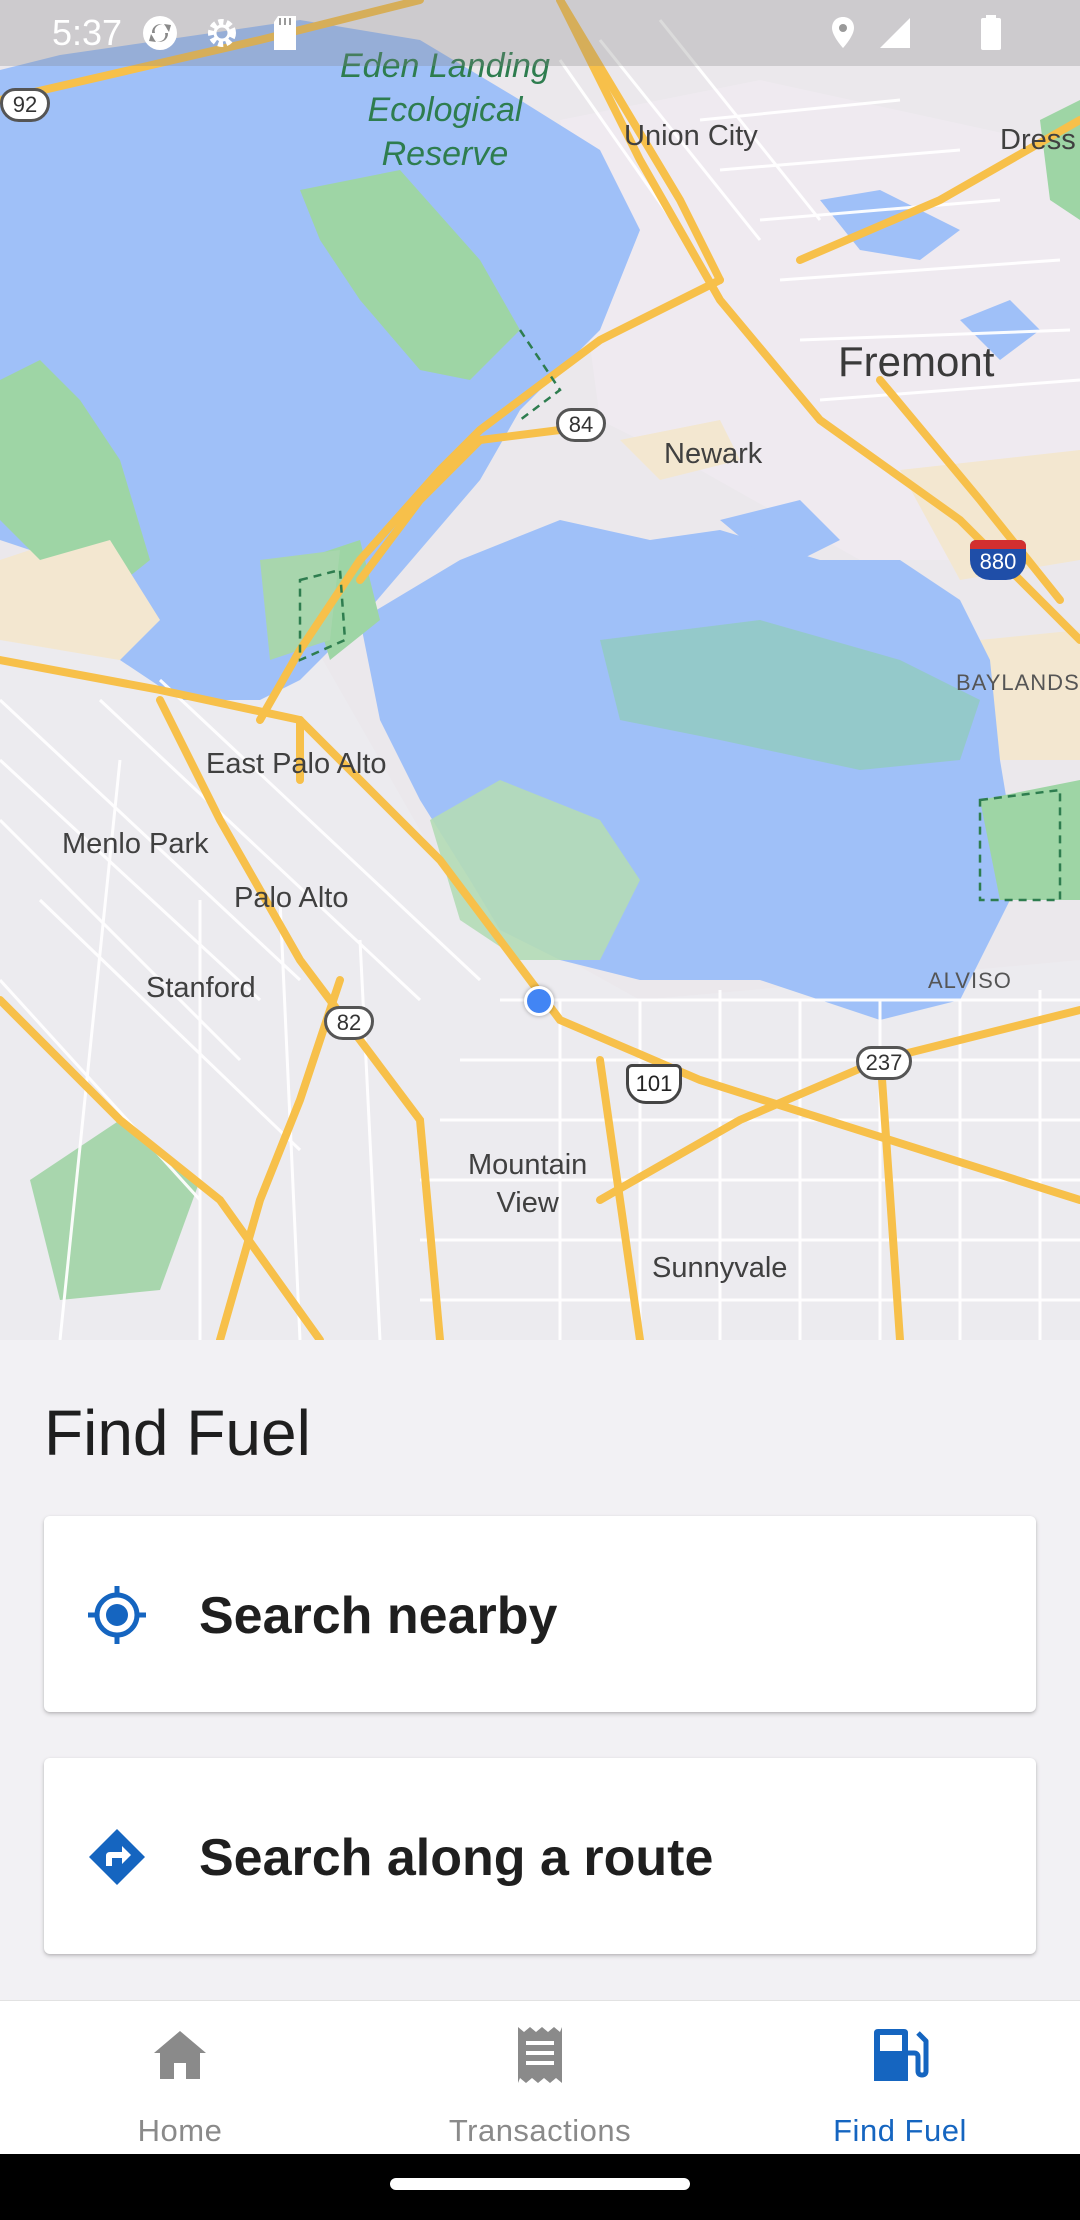 The width and height of the screenshot is (1080, 2220). Describe the element at coordinates (378, 1616) in the screenshot. I see `search-nearby-label: Search nearby` at that location.